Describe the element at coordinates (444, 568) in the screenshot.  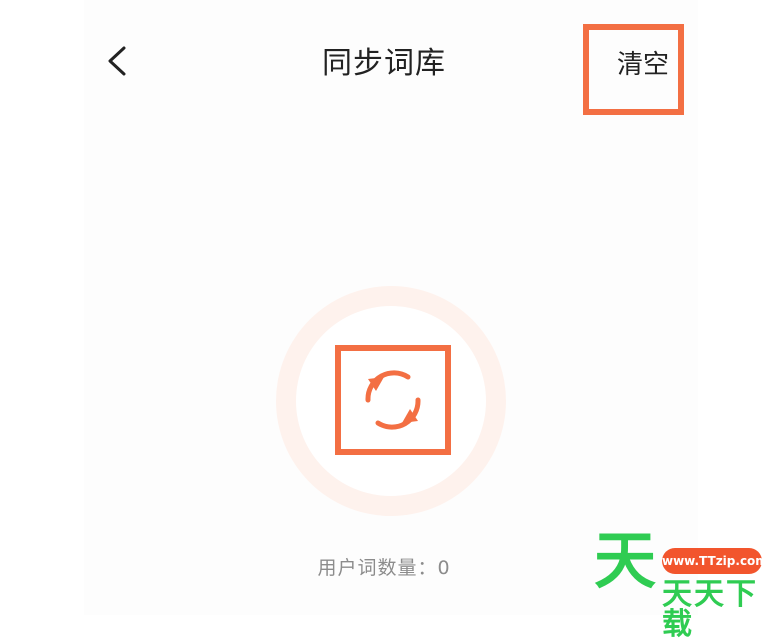
I see `user-word-count-value: 0` at that location.